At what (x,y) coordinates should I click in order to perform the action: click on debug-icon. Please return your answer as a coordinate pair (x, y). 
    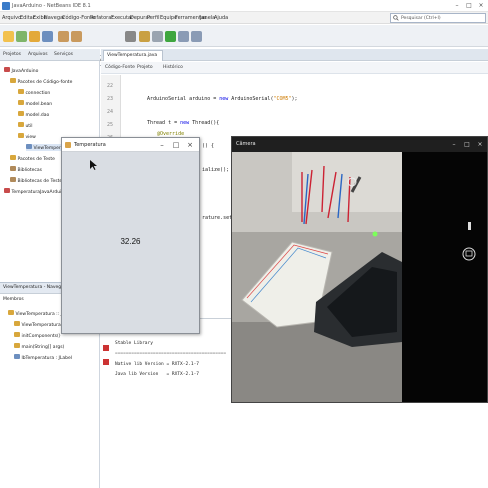
    Looking at the image, I should click on (183, 36).